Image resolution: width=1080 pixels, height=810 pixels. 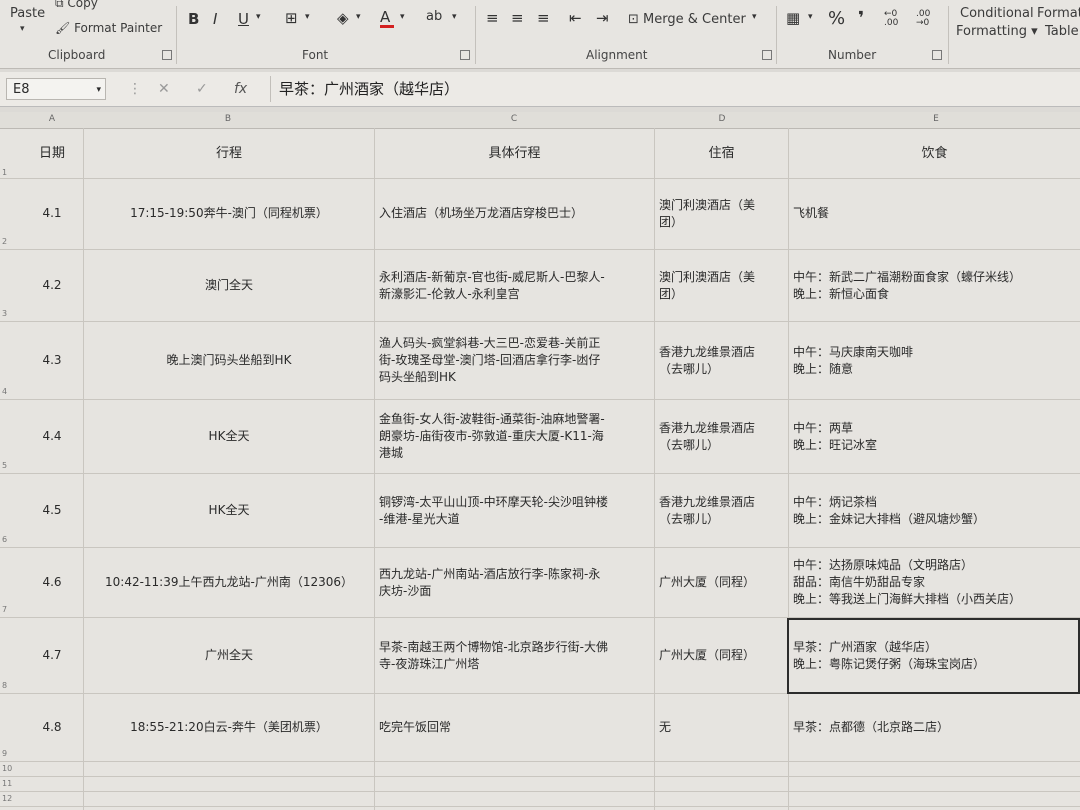 I want to click on row-number: 5, so click(x=4, y=465).